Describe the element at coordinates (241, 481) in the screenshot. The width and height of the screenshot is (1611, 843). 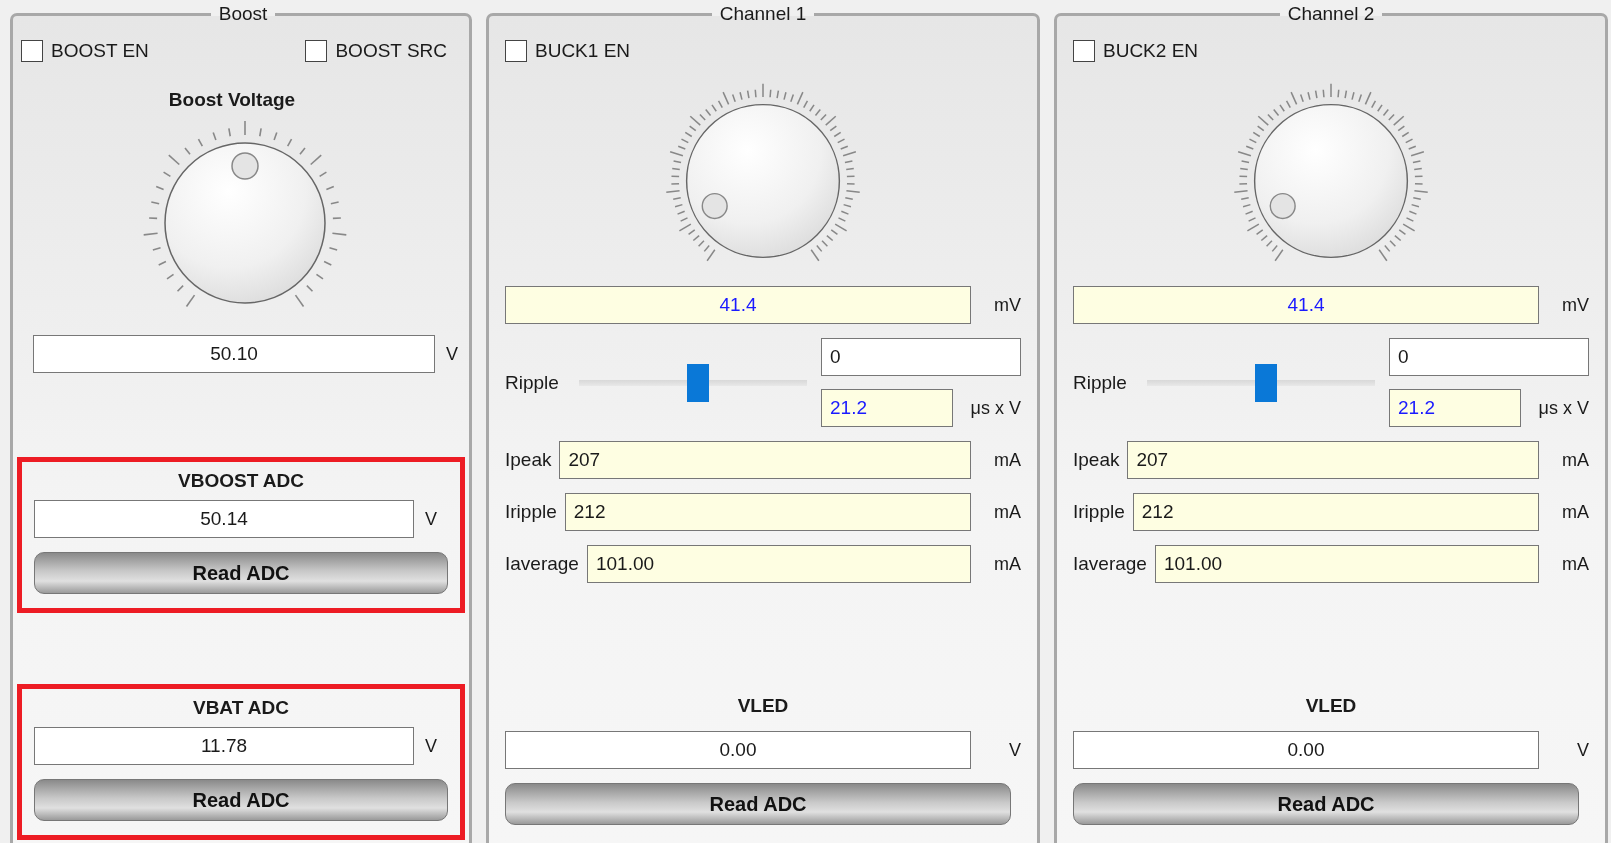
I see `adc-title: VBOOST ADC` at that location.